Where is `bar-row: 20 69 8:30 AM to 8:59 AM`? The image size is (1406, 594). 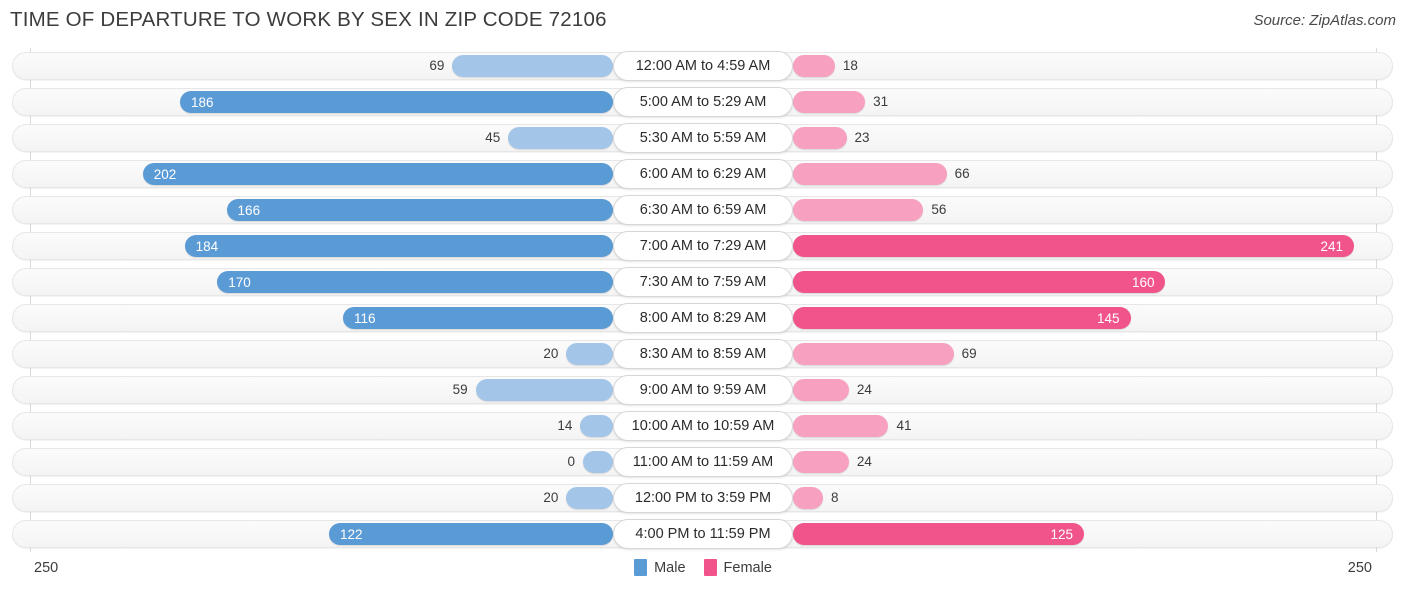
bar-row: 20 69 8:30 AM to 8:59 AM is located at coordinates (703, 354).